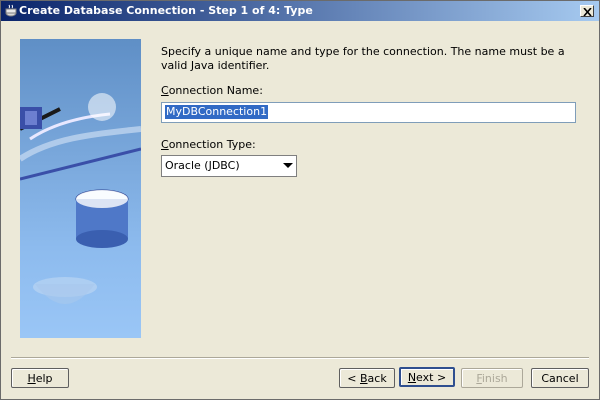  I want to click on next-button: Next >, so click(427, 377).